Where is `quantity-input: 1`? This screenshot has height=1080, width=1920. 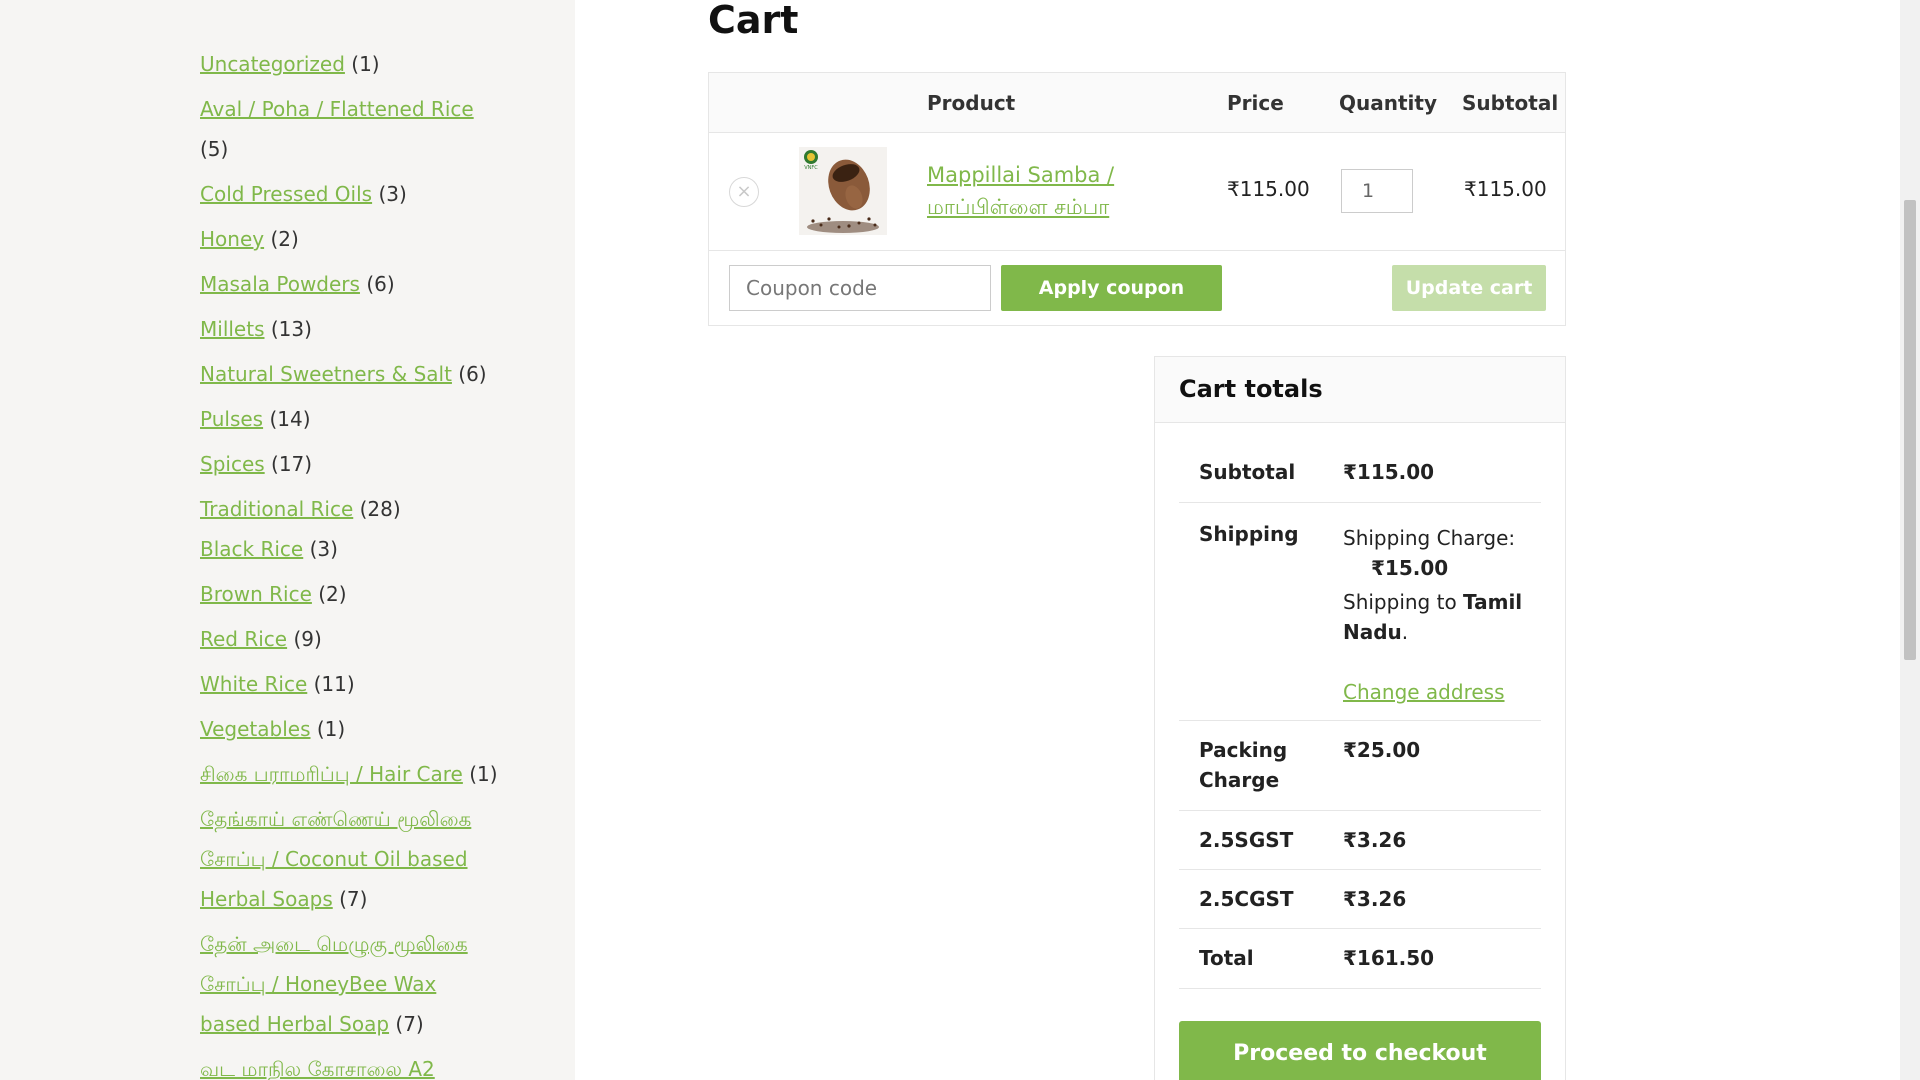
quantity-input: 1 is located at coordinates (1377, 191).